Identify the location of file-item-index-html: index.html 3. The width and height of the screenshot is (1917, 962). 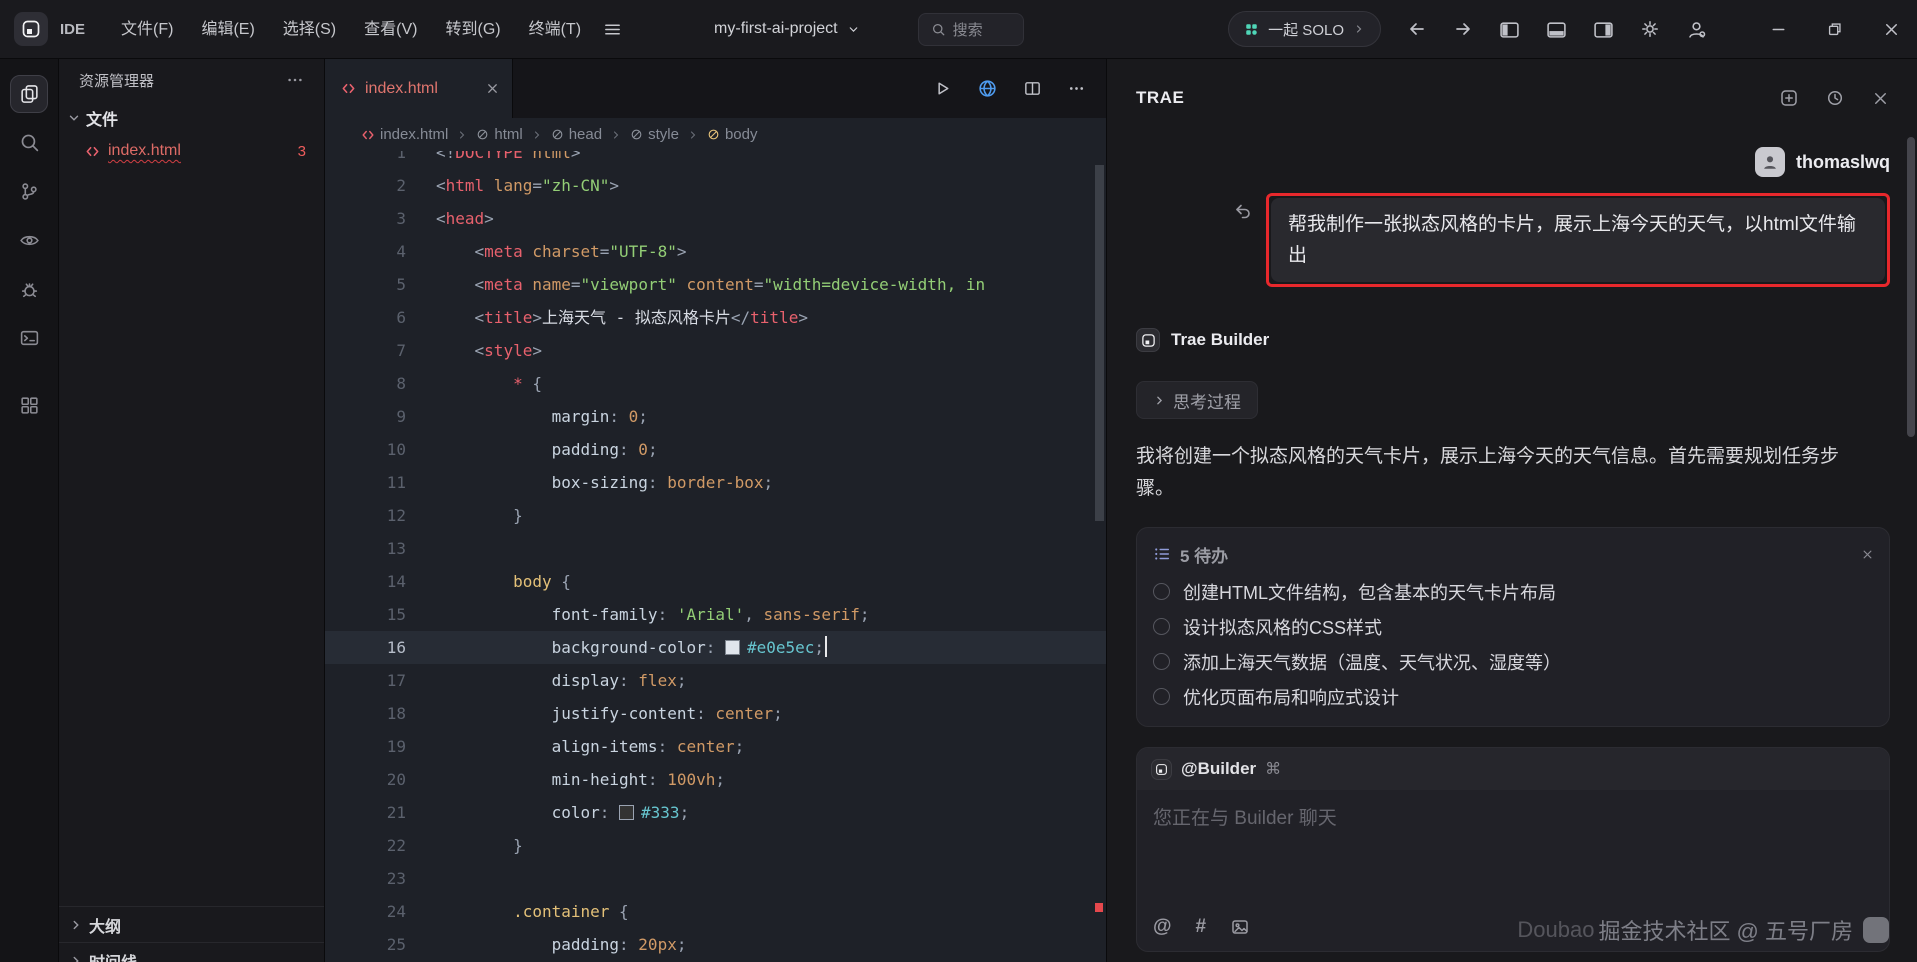
(191, 151).